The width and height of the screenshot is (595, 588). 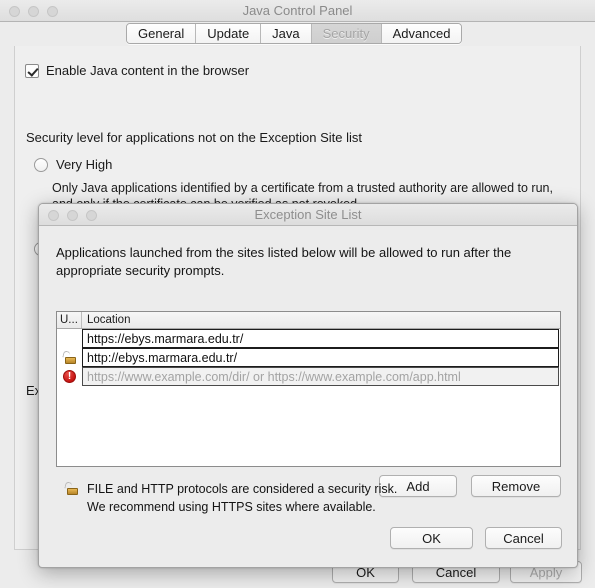 What do you see at coordinates (84, 164) in the screenshot?
I see `radio-very-high-label: Very High` at bounding box center [84, 164].